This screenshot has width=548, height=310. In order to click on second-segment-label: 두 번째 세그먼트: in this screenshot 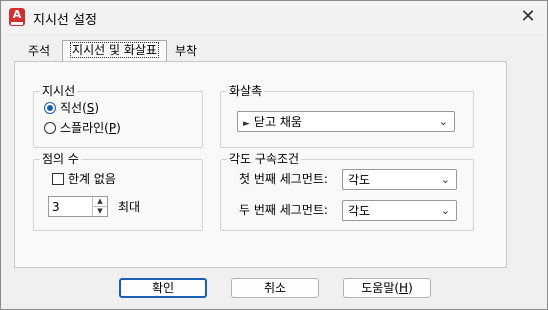, I will do `click(283, 210)`.